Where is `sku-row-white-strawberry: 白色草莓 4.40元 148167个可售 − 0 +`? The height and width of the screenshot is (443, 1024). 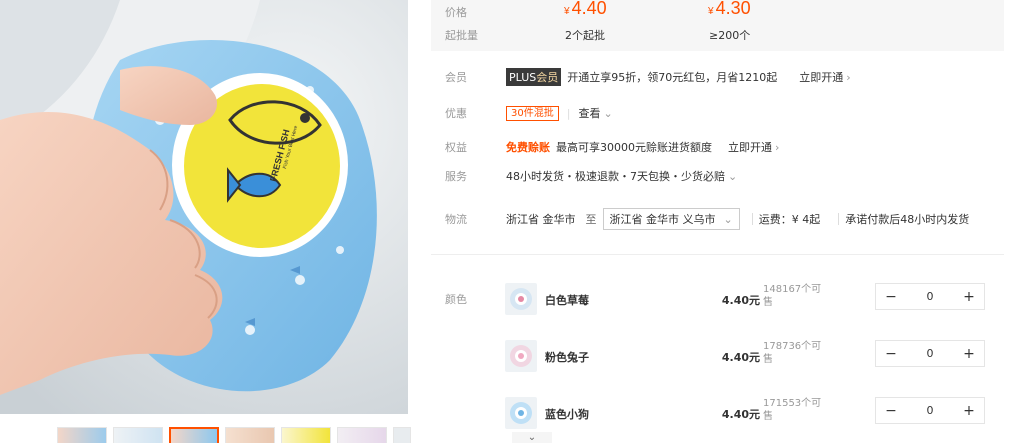
sku-row-white-strawberry: 白色草莓 4.40元 148167个可售 − 0 + is located at coordinates (750, 300).